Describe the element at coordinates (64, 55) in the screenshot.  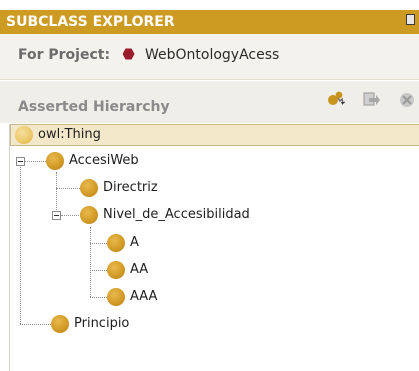
I see `project-label: For Project:` at that location.